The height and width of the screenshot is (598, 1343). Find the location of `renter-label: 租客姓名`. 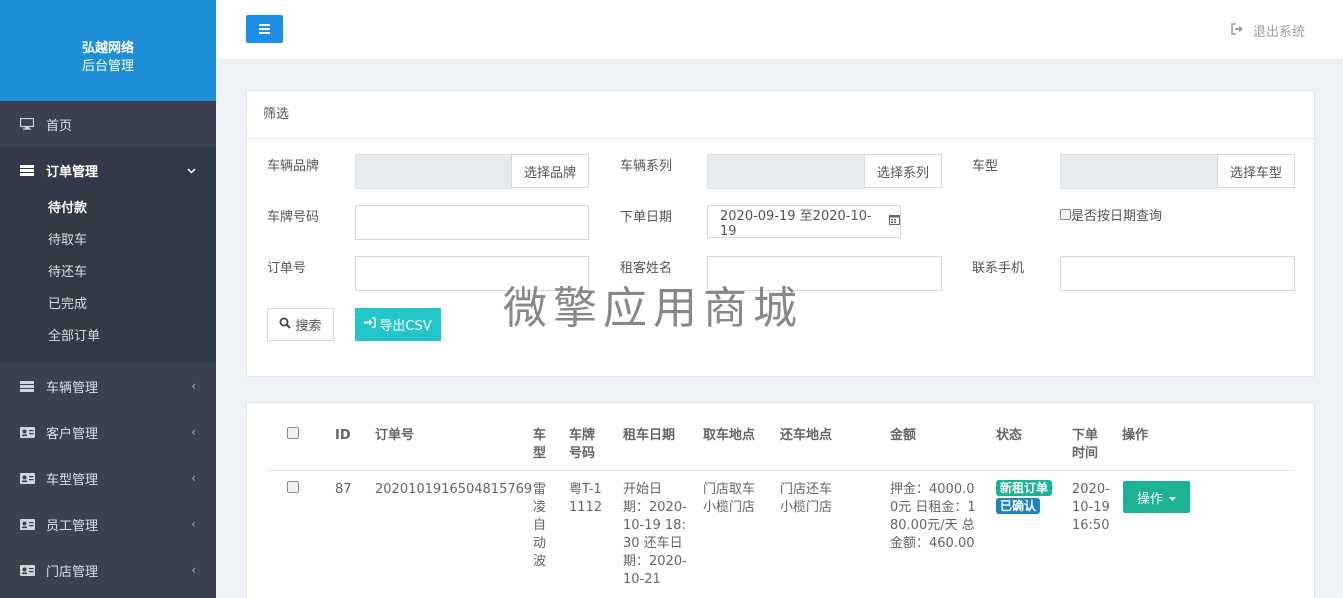

renter-label: 租客姓名 is located at coordinates (646, 268).